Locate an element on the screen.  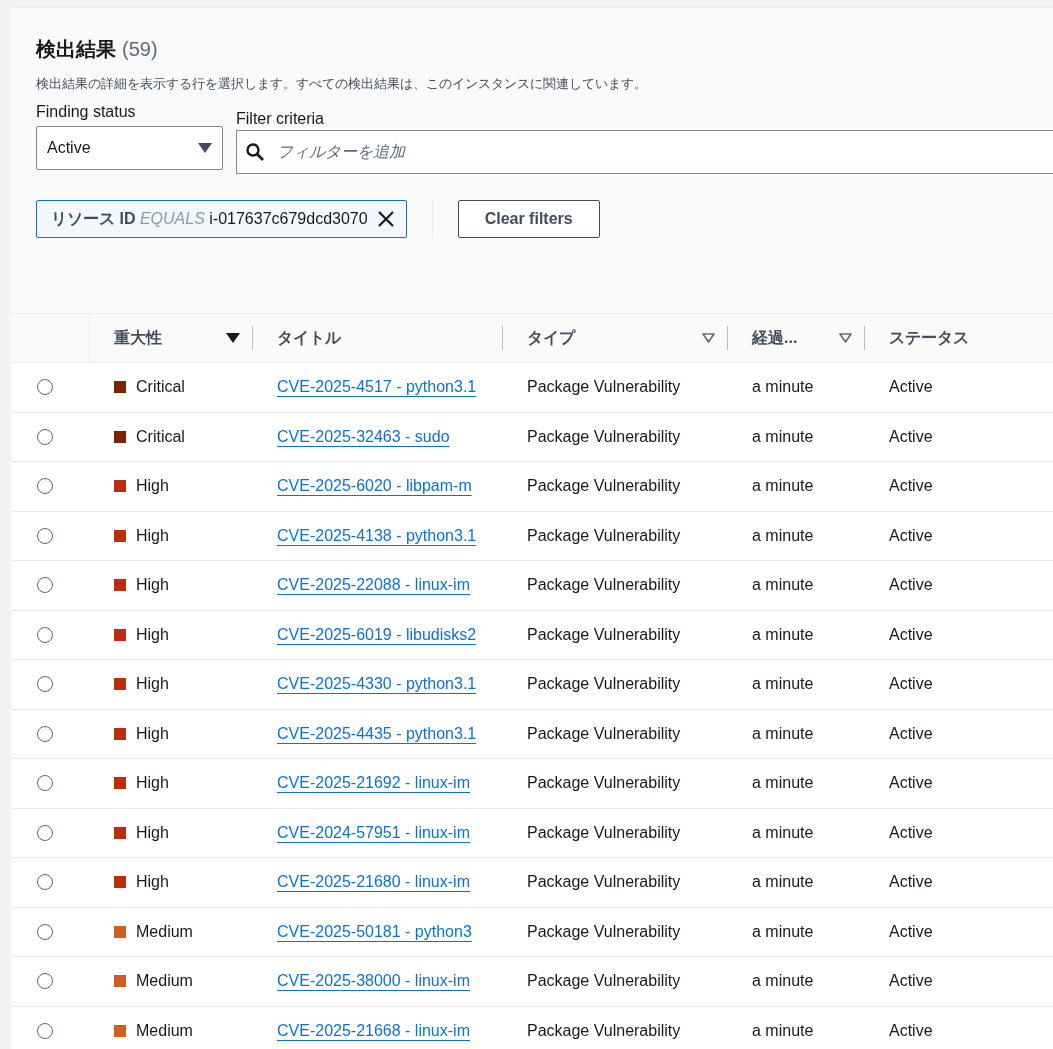
finding-link: CVE-2025-21680 - linux-im is located at coordinates (373, 882).